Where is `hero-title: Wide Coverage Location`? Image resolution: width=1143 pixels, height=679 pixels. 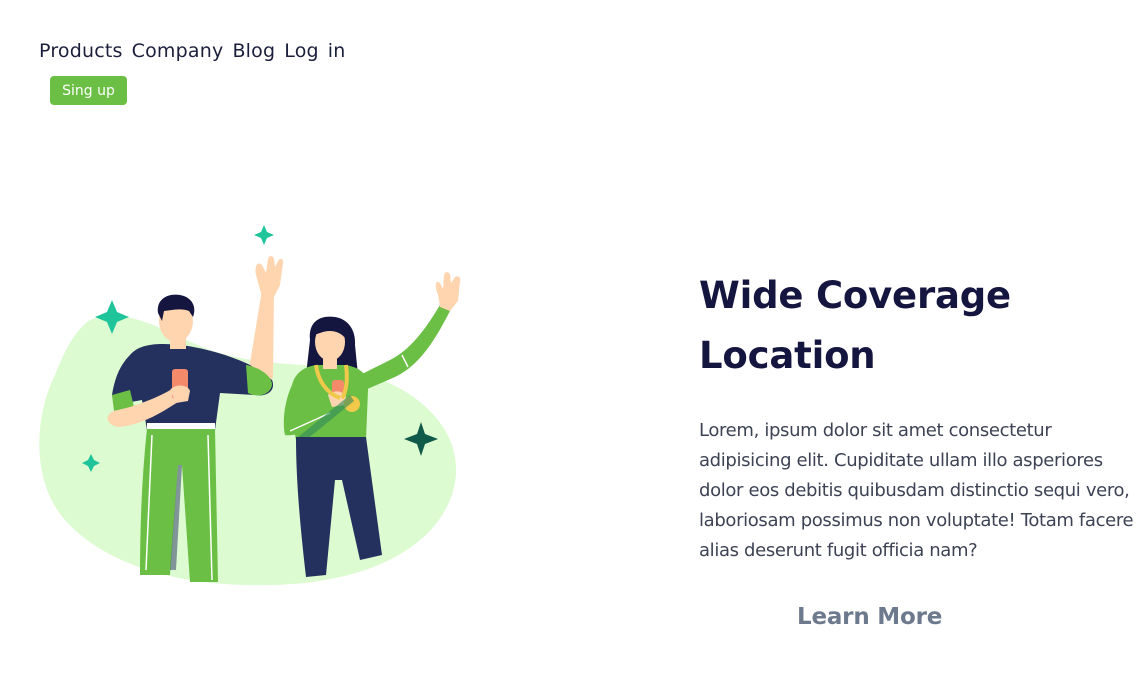 hero-title: Wide Coverage Location is located at coordinates (909, 326).